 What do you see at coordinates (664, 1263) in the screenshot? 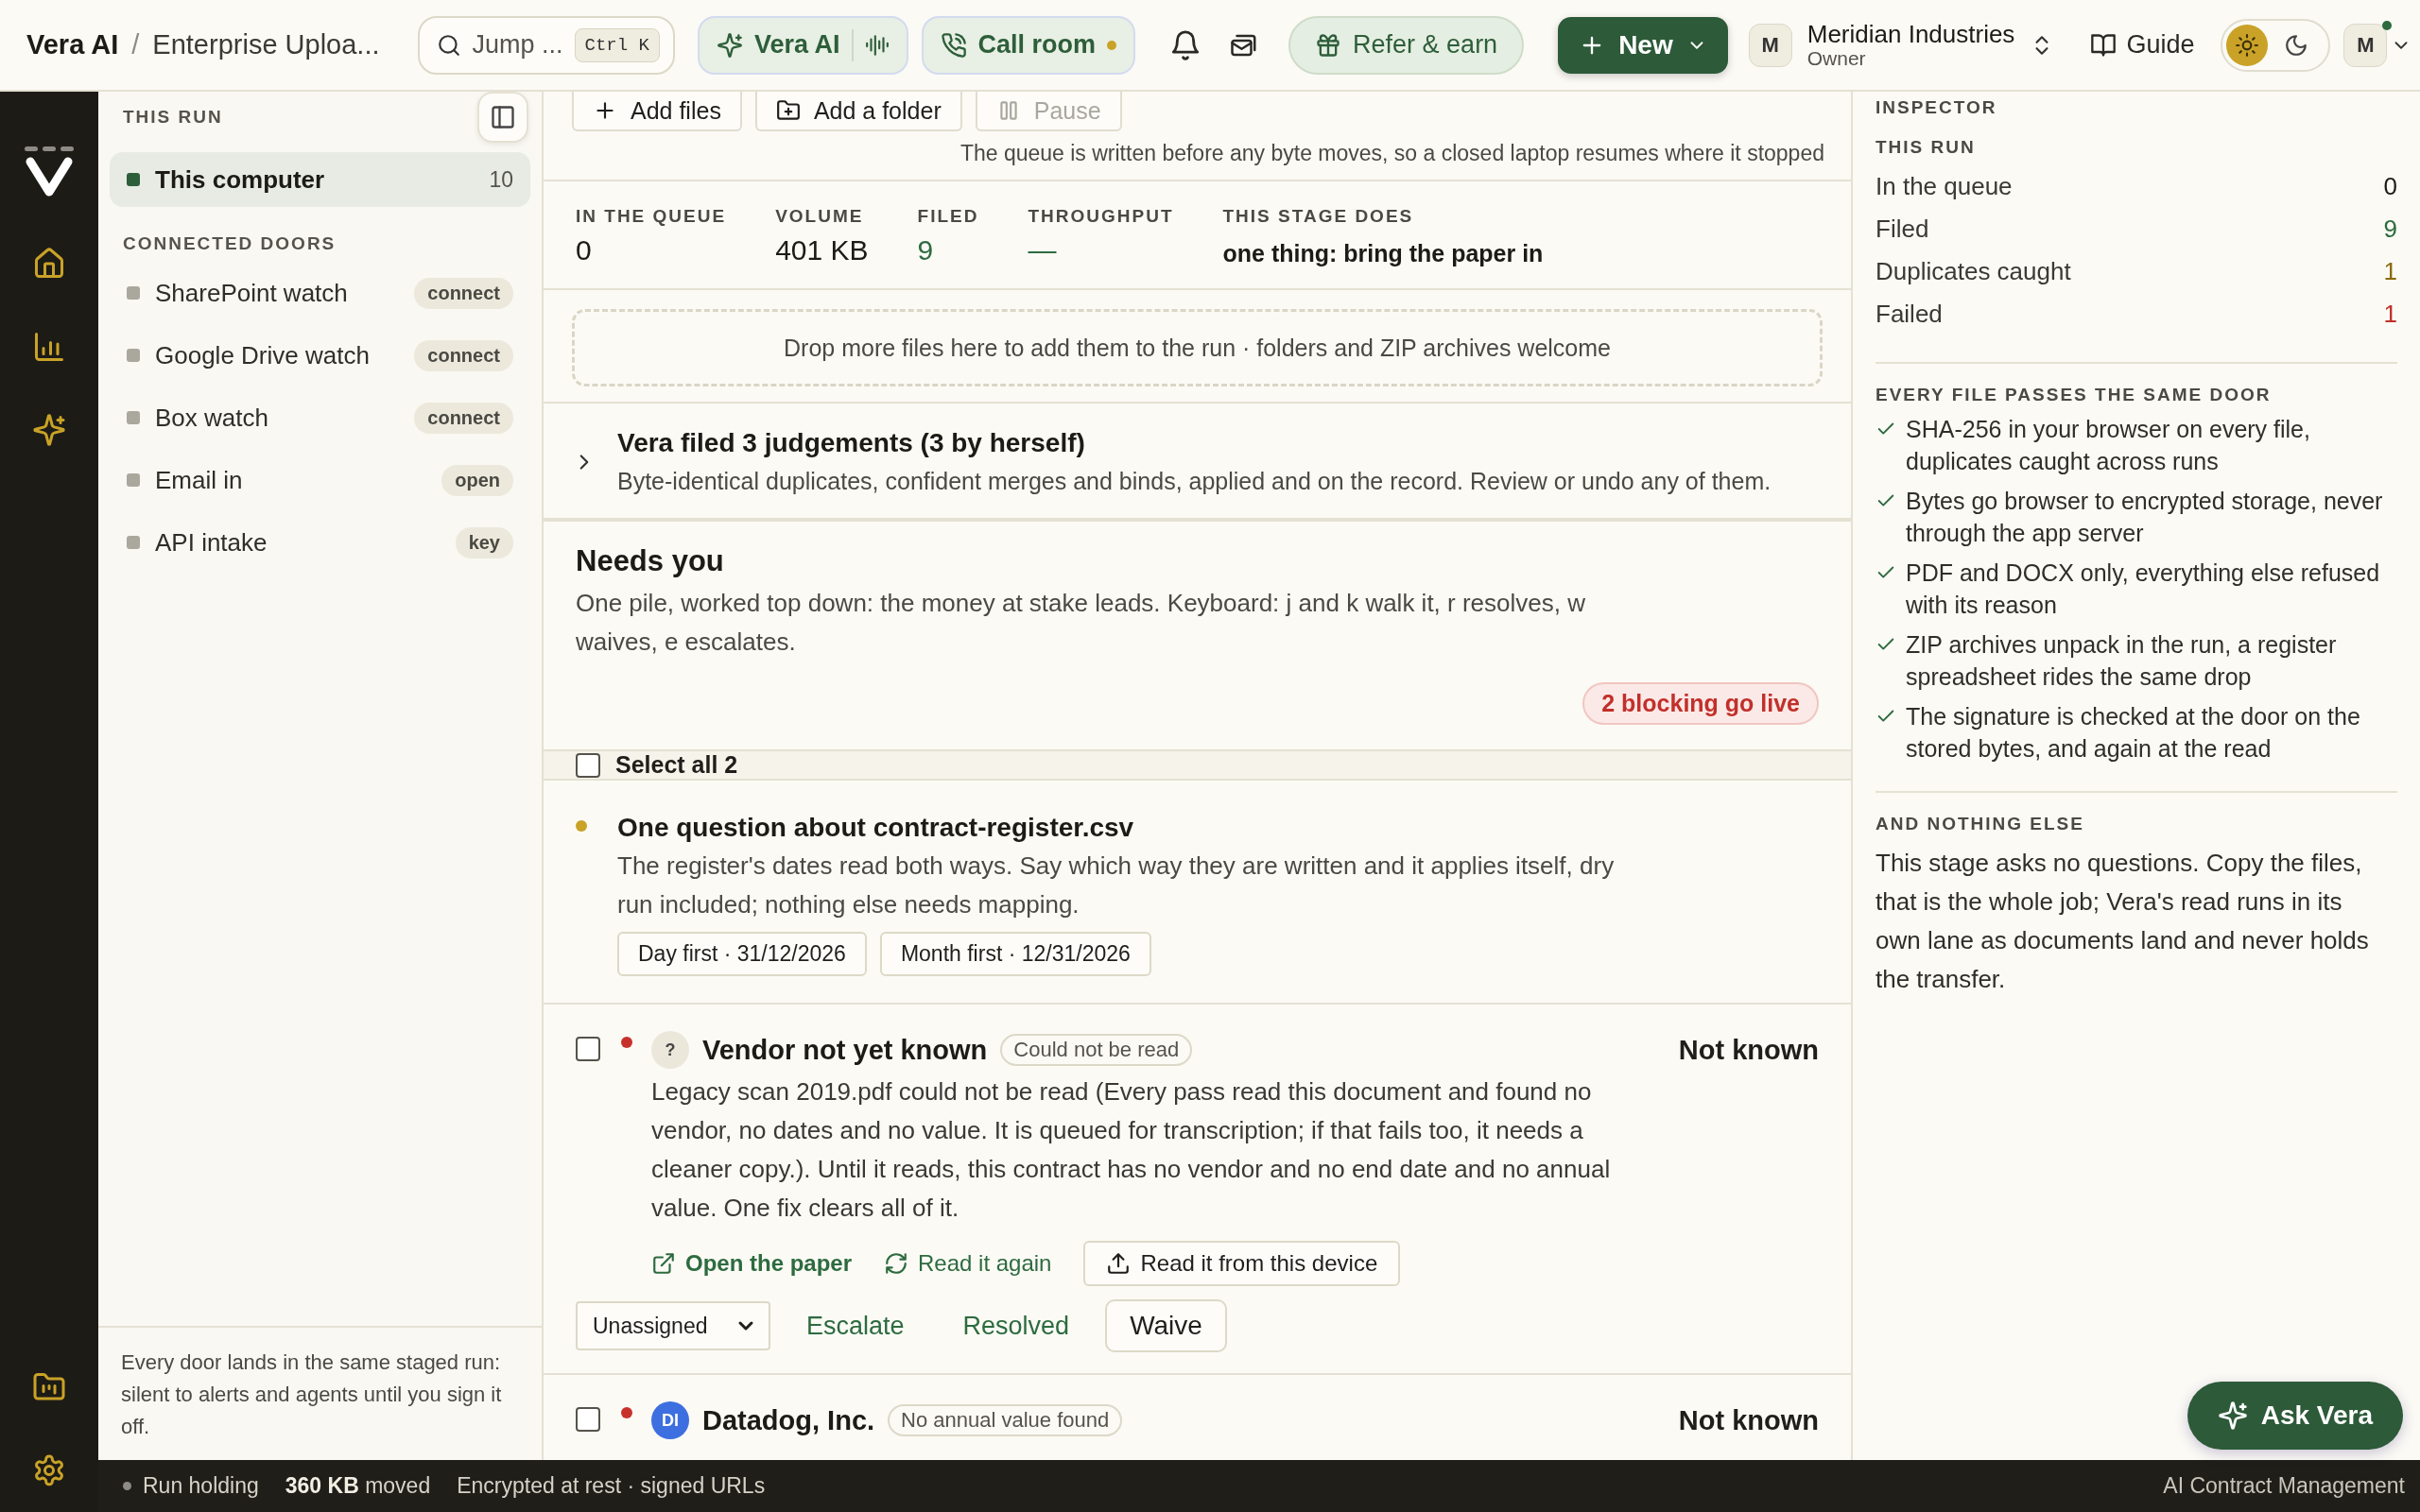
I see `external-link-icon` at bounding box center [664, 1263].